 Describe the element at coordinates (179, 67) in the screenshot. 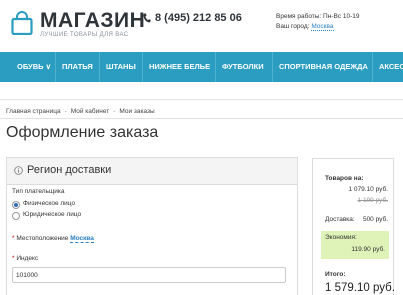

I see `nav-item-nizhnee-bele: НИЖНЕЕ БЕЛЬЕ` at that location.